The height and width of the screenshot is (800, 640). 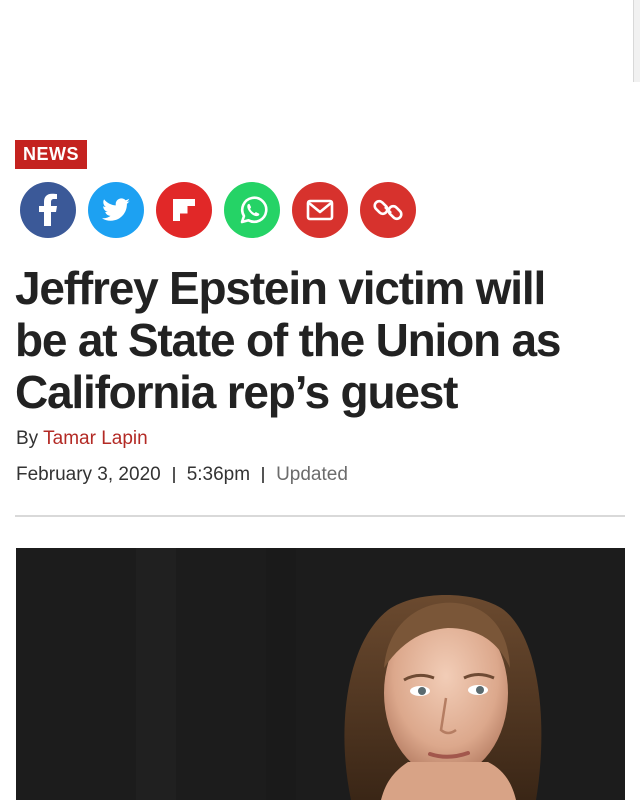 I want to click on share-flipboard-button, so click(x=184, y=210).